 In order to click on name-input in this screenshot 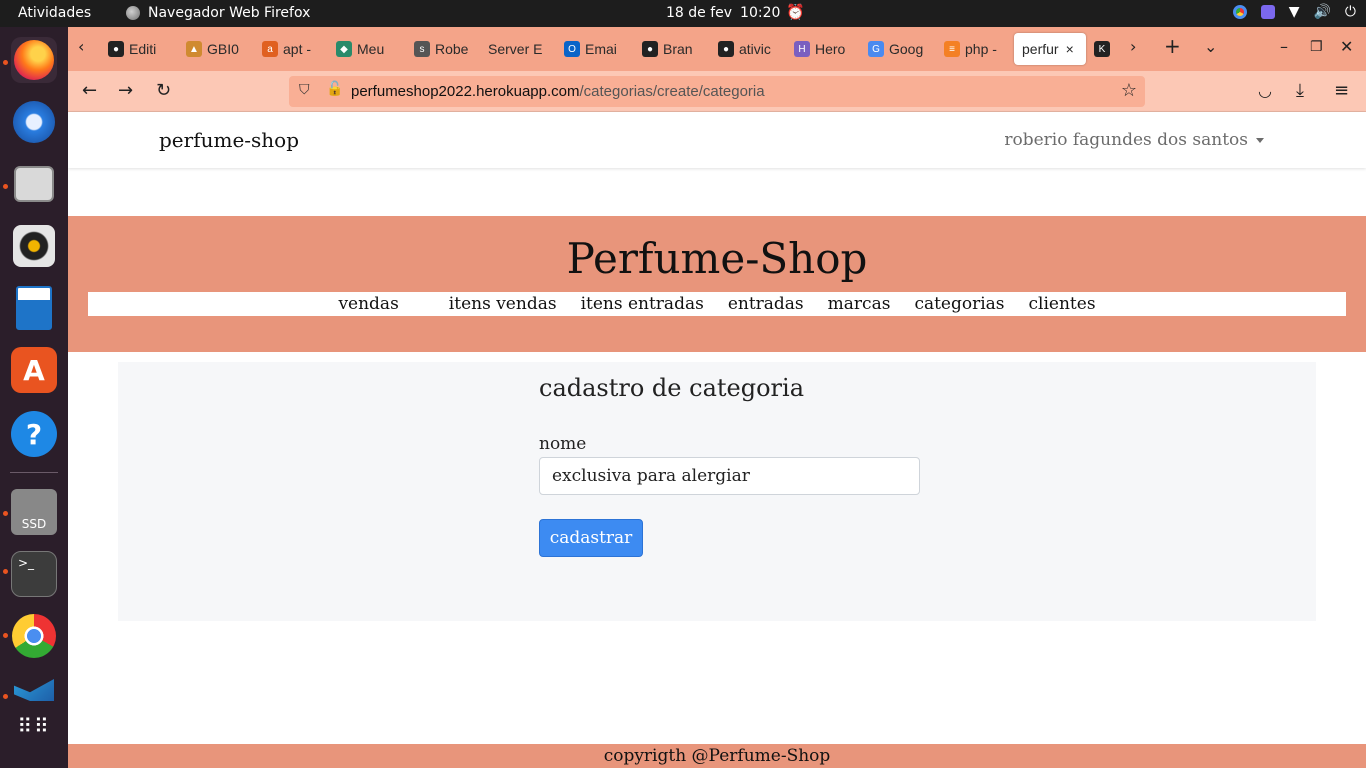, I will do `click(729, 476)`.